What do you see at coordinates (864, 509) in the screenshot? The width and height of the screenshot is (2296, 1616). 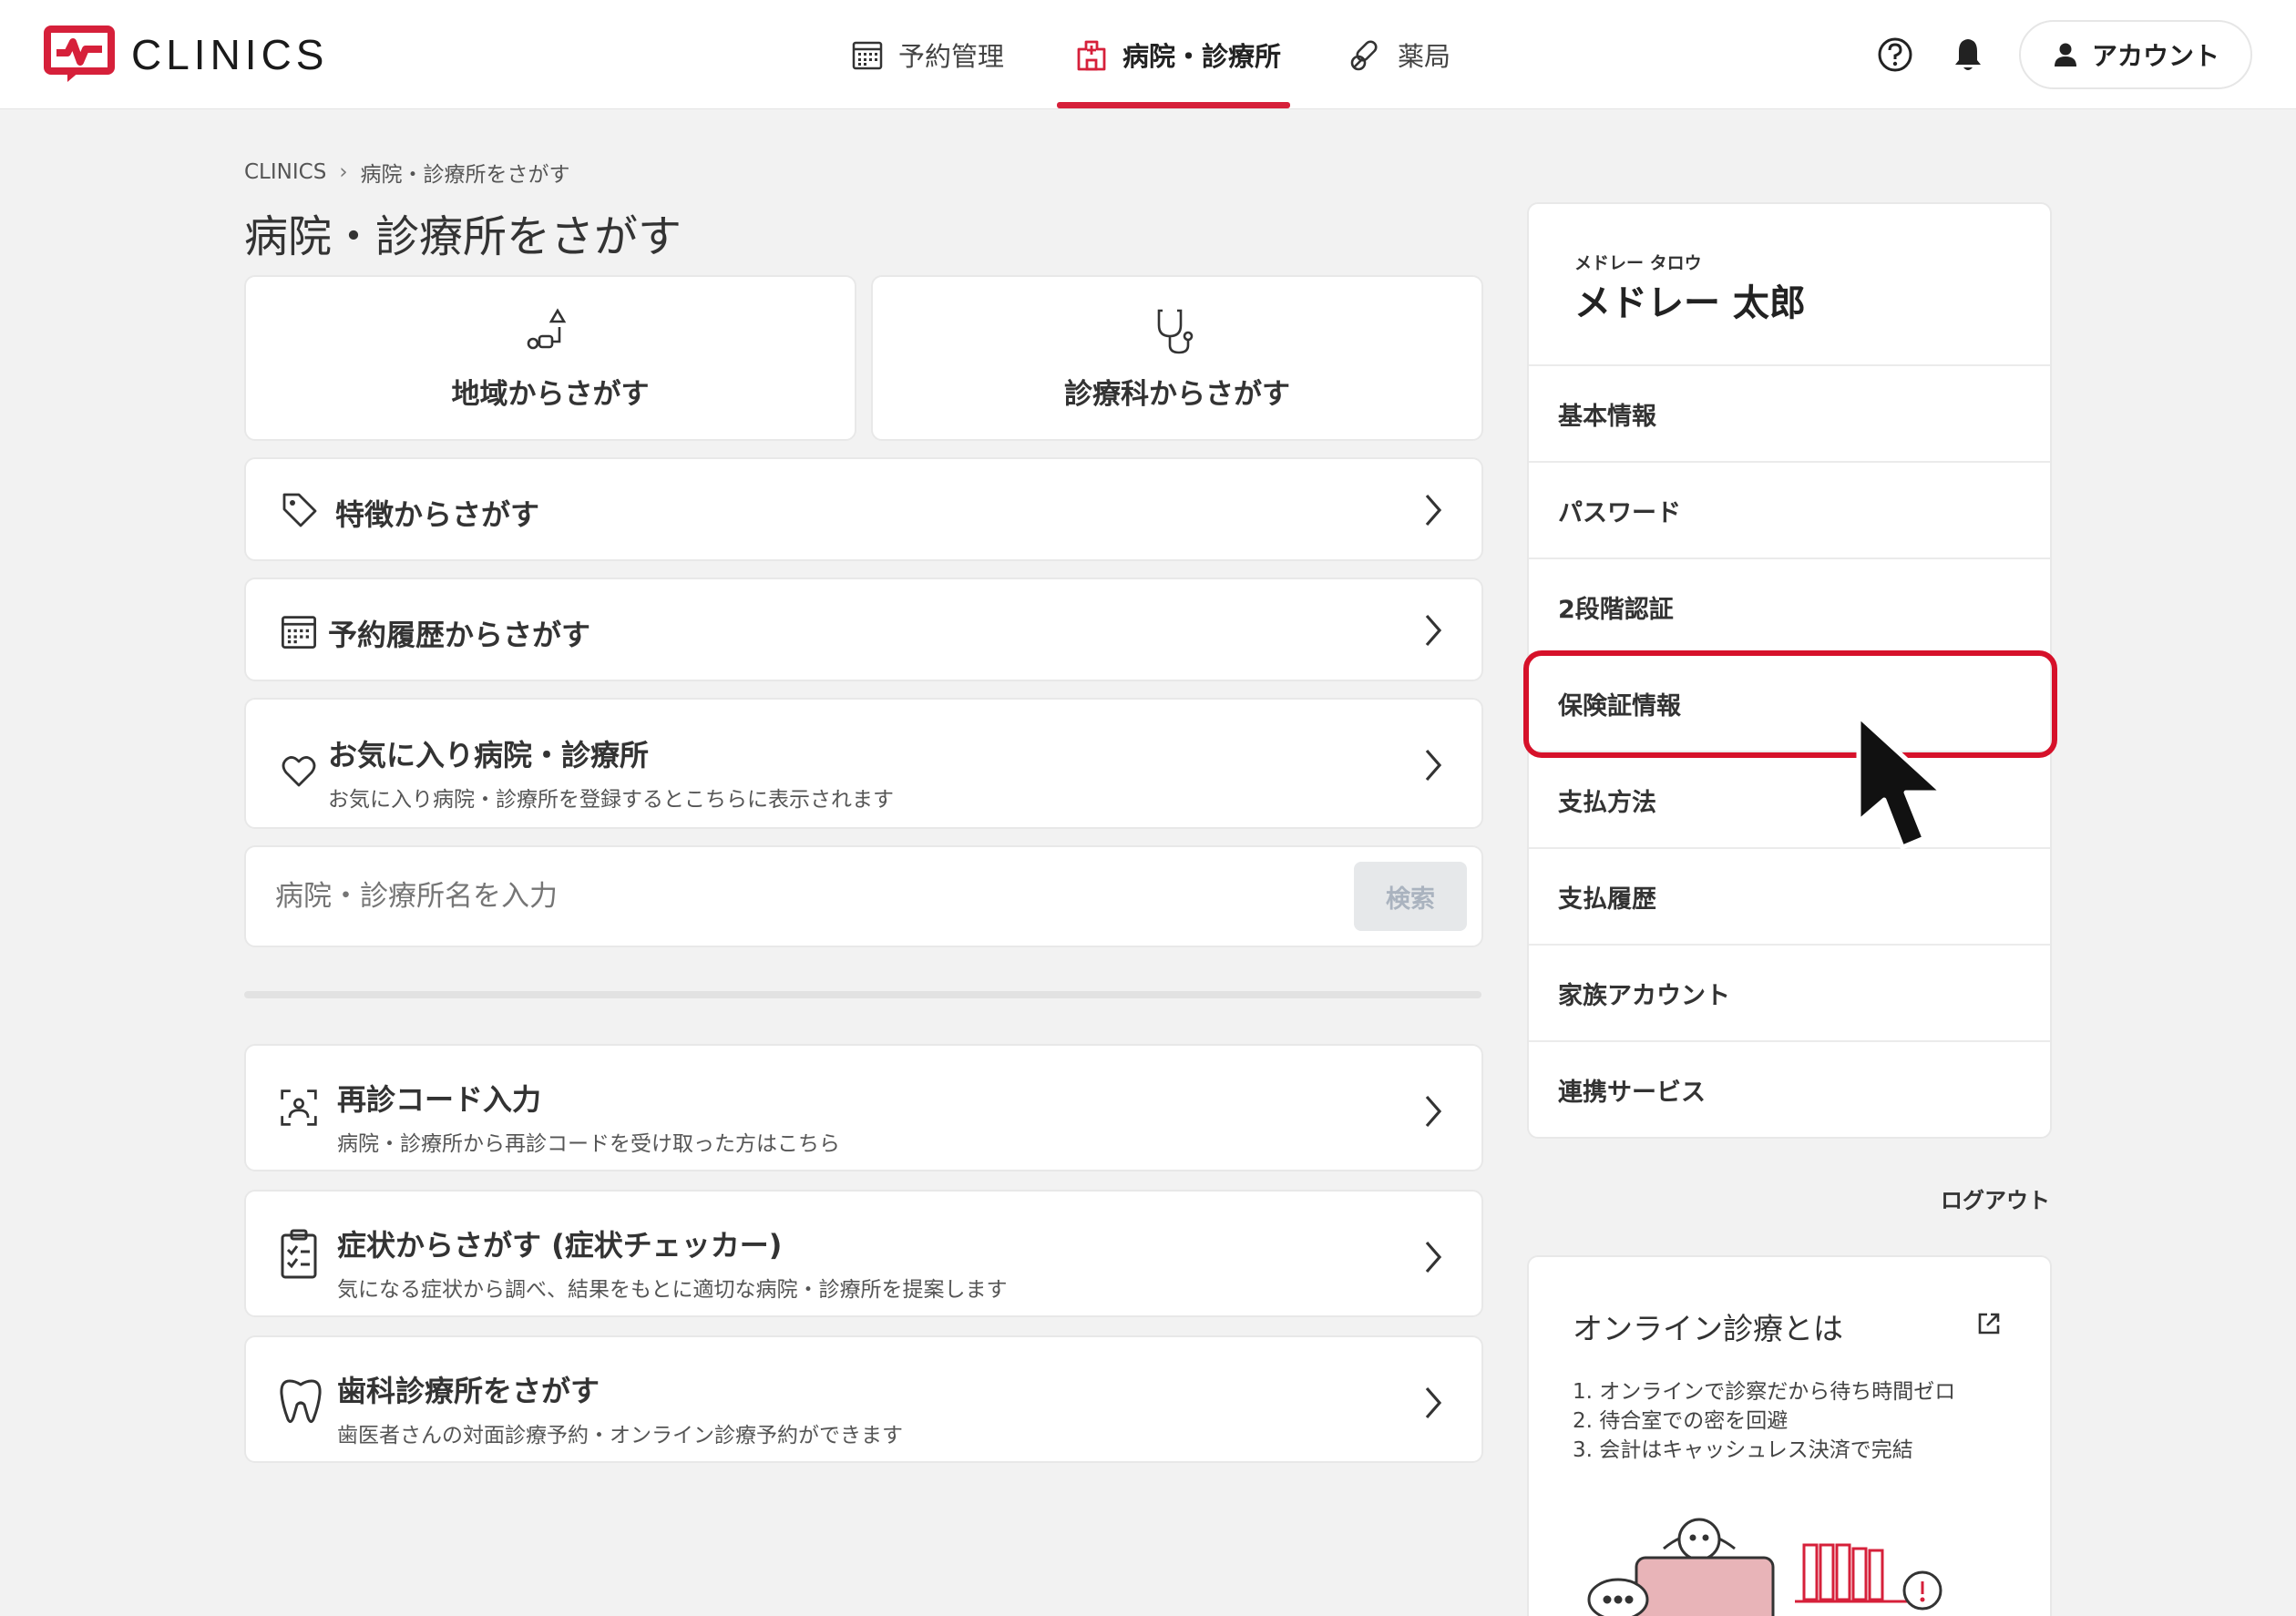 I see `search-by-features-row: 特徴からさがす` at bounding box center [864, 509].